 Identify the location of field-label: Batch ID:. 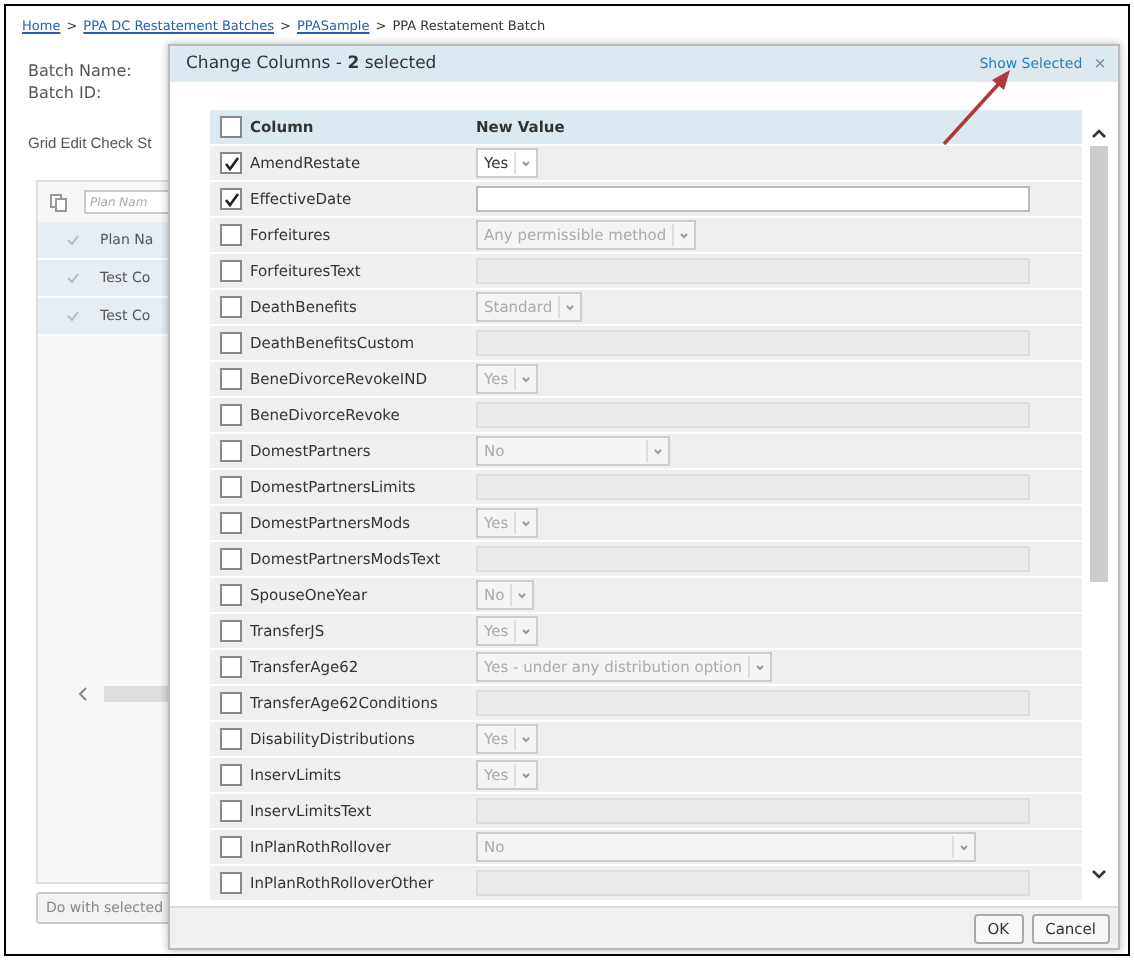
(66, 93).